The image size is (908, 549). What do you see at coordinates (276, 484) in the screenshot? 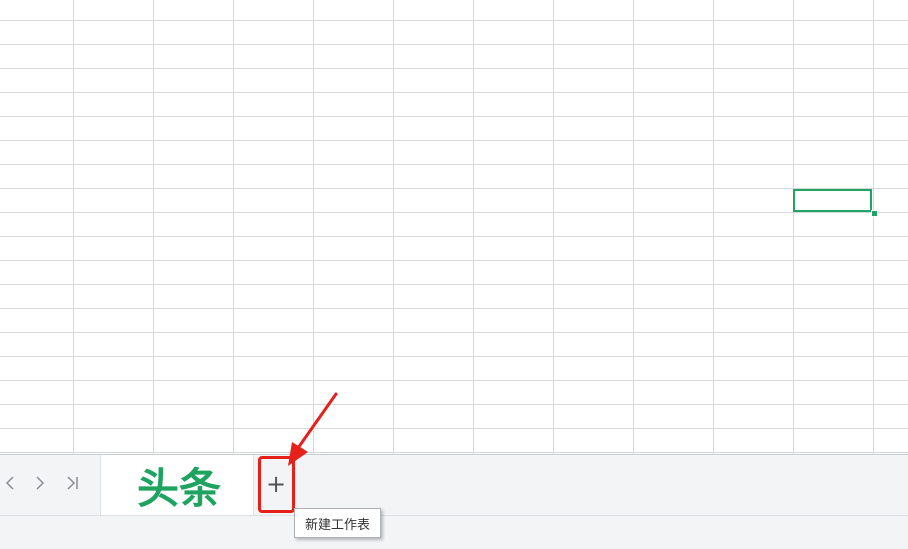
I see `plus-icon: +` at bounding box center [276, 484].